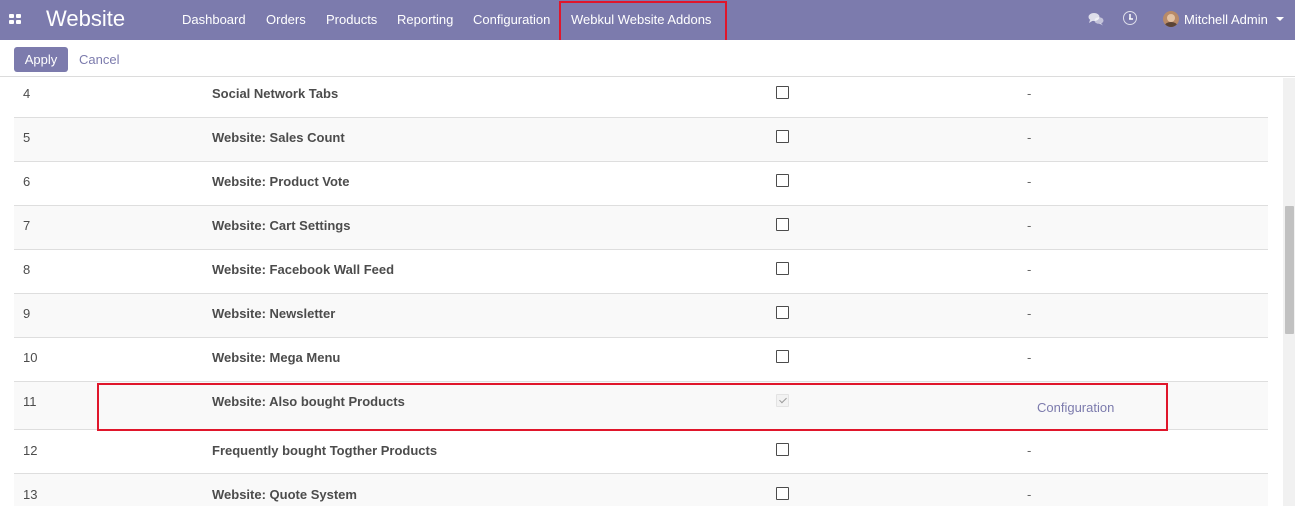 This screenshot has width=1295, height=506. I want to click on row-number: 5, so click(27, 137).